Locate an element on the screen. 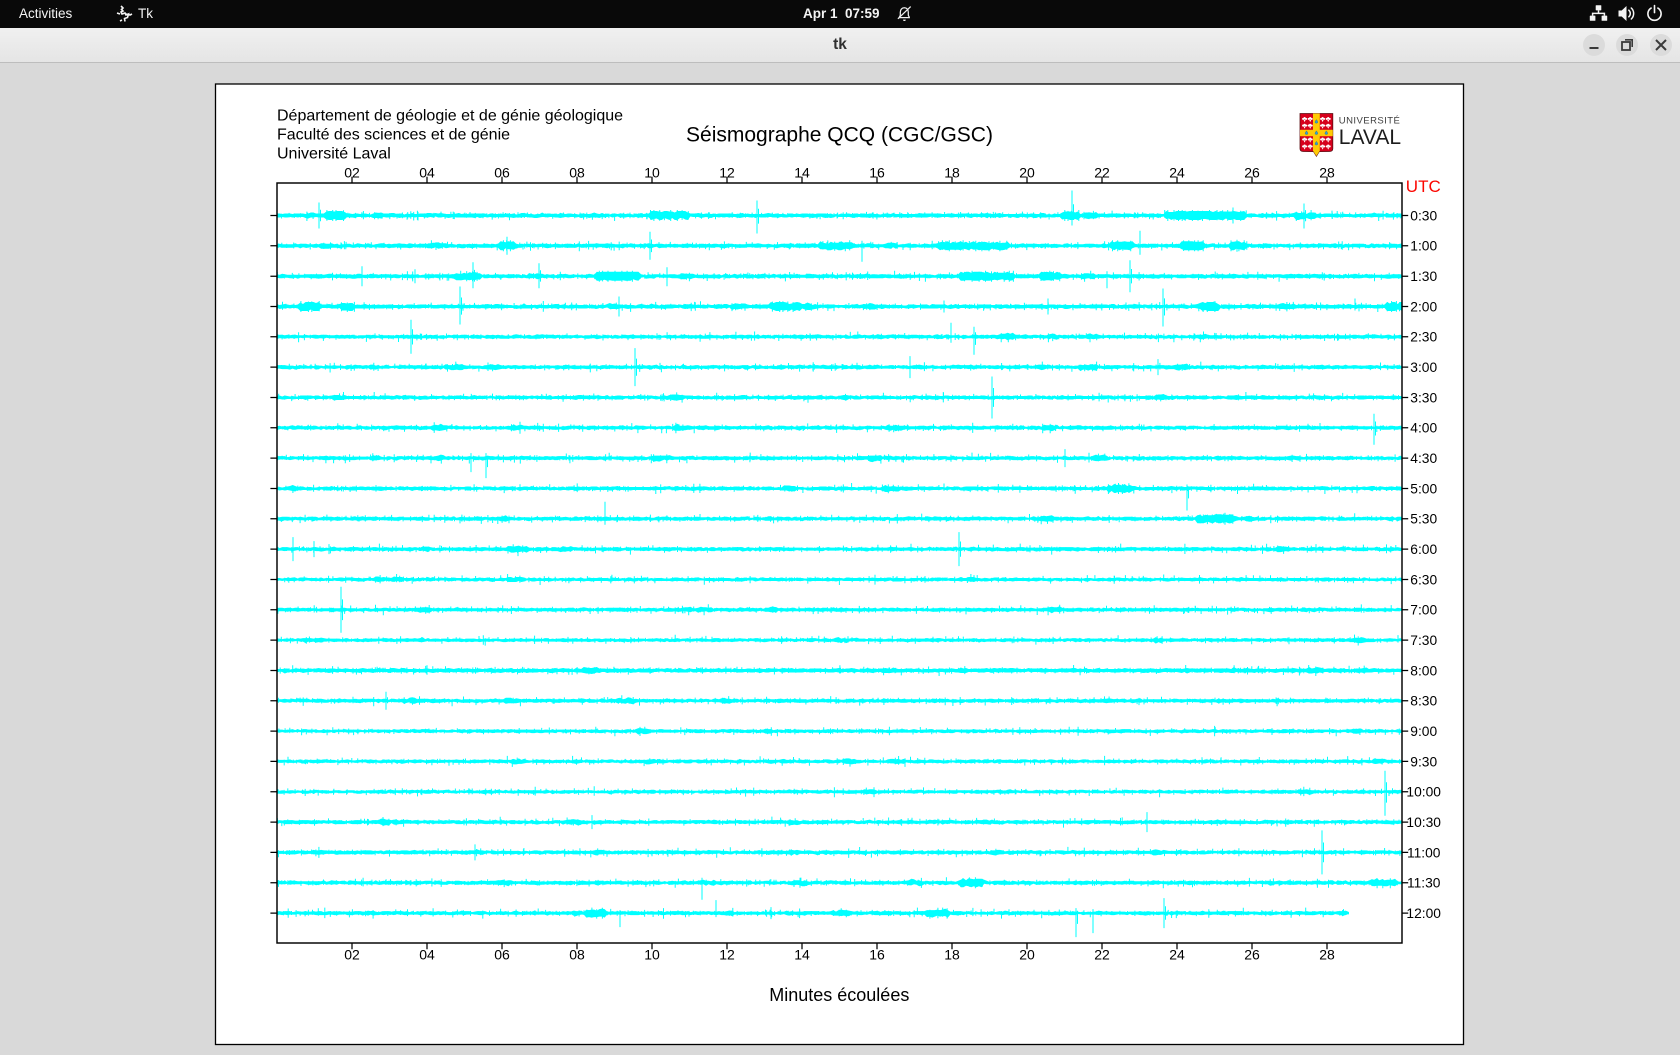  svg-text: 10:00 is located at coordinates (1423, 792).